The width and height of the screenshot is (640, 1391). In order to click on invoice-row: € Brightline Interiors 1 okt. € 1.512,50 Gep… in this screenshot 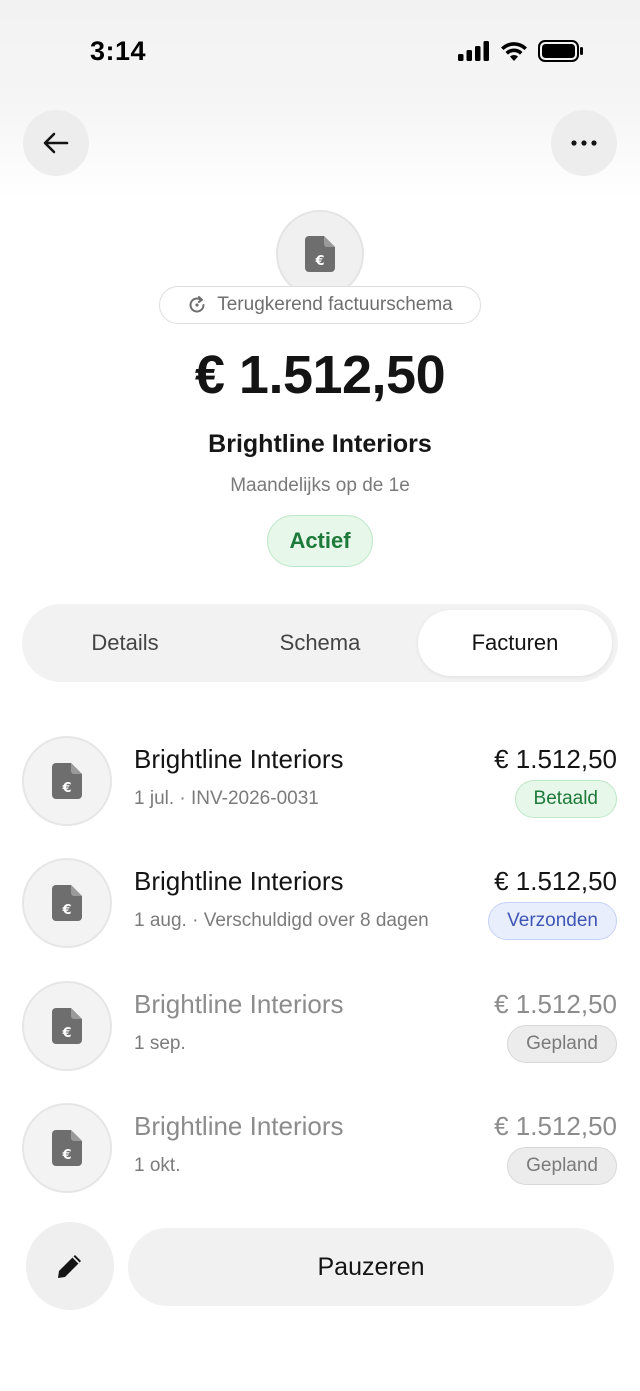, I will do `click(320, 1153)`.